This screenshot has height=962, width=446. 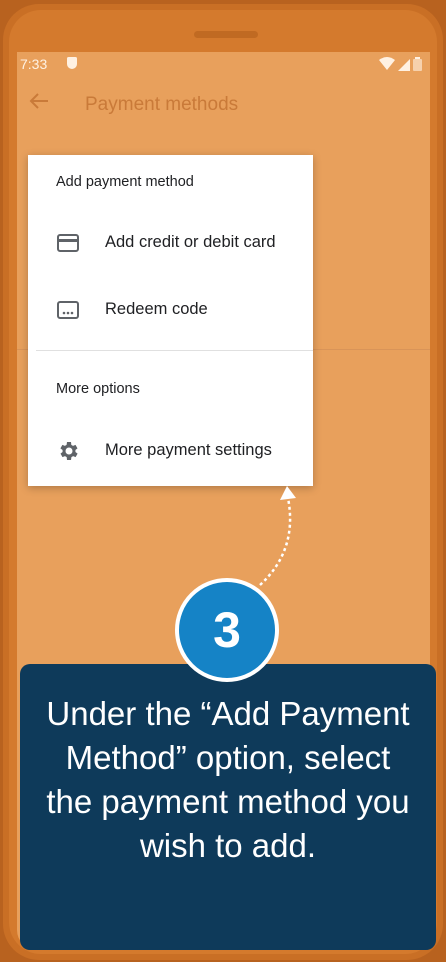 I want to click on menu-item-more-payment-settings: More payment settings, so click(x=170, y=451).